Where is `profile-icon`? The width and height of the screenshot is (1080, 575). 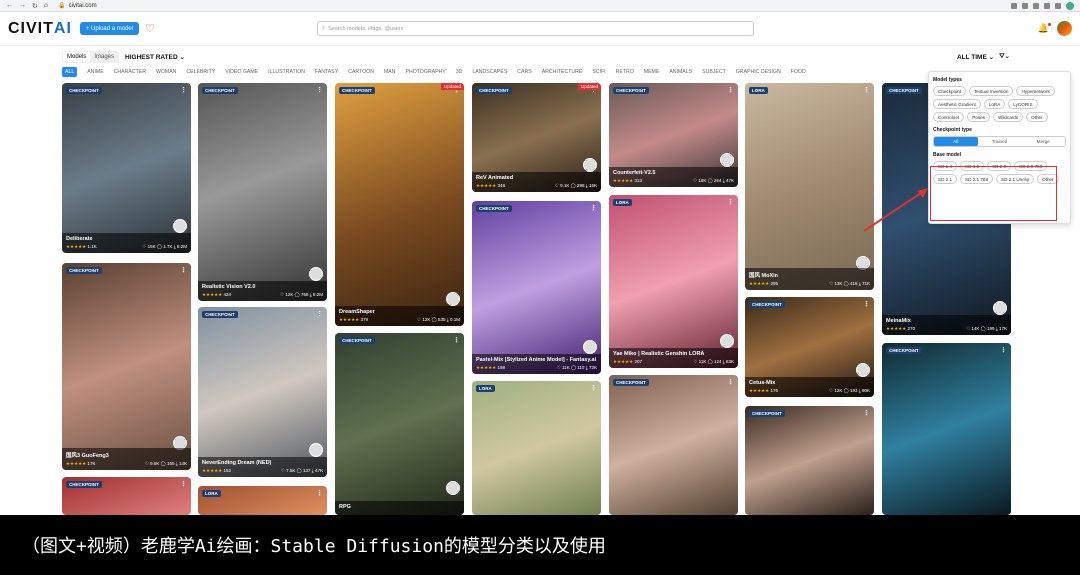 profile-icon is located at coordinates (1070, 5).